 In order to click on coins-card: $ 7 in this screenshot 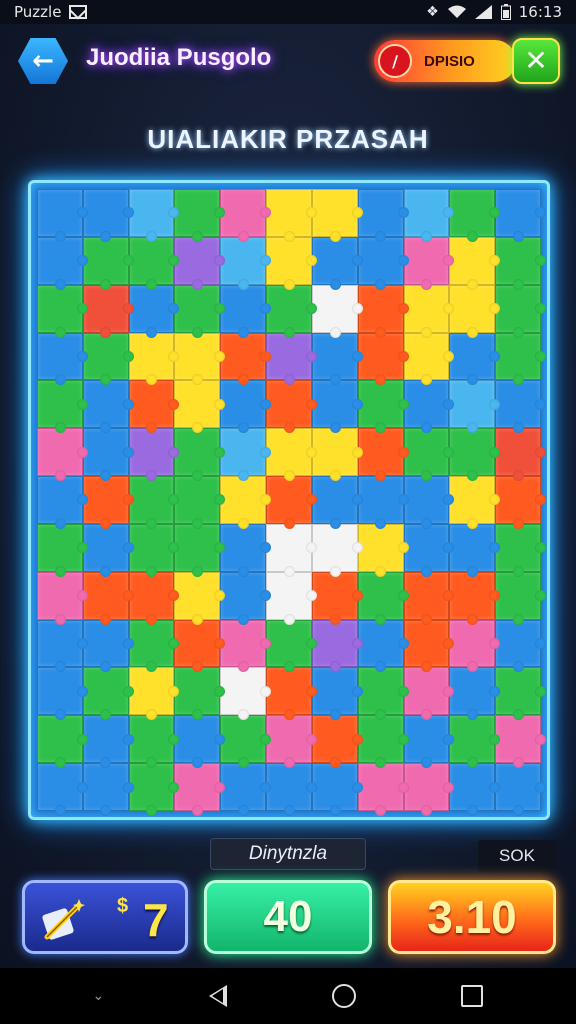, I will do `click(105, 917)`.